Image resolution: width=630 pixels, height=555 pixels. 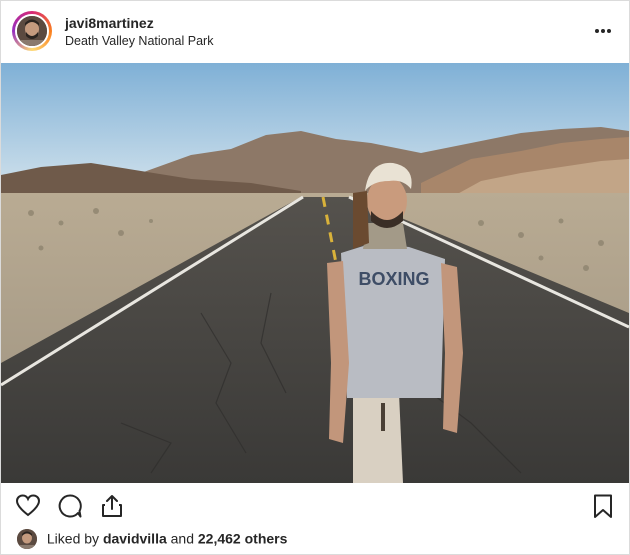 I want to click on avatar, so click(x=32, y=31).